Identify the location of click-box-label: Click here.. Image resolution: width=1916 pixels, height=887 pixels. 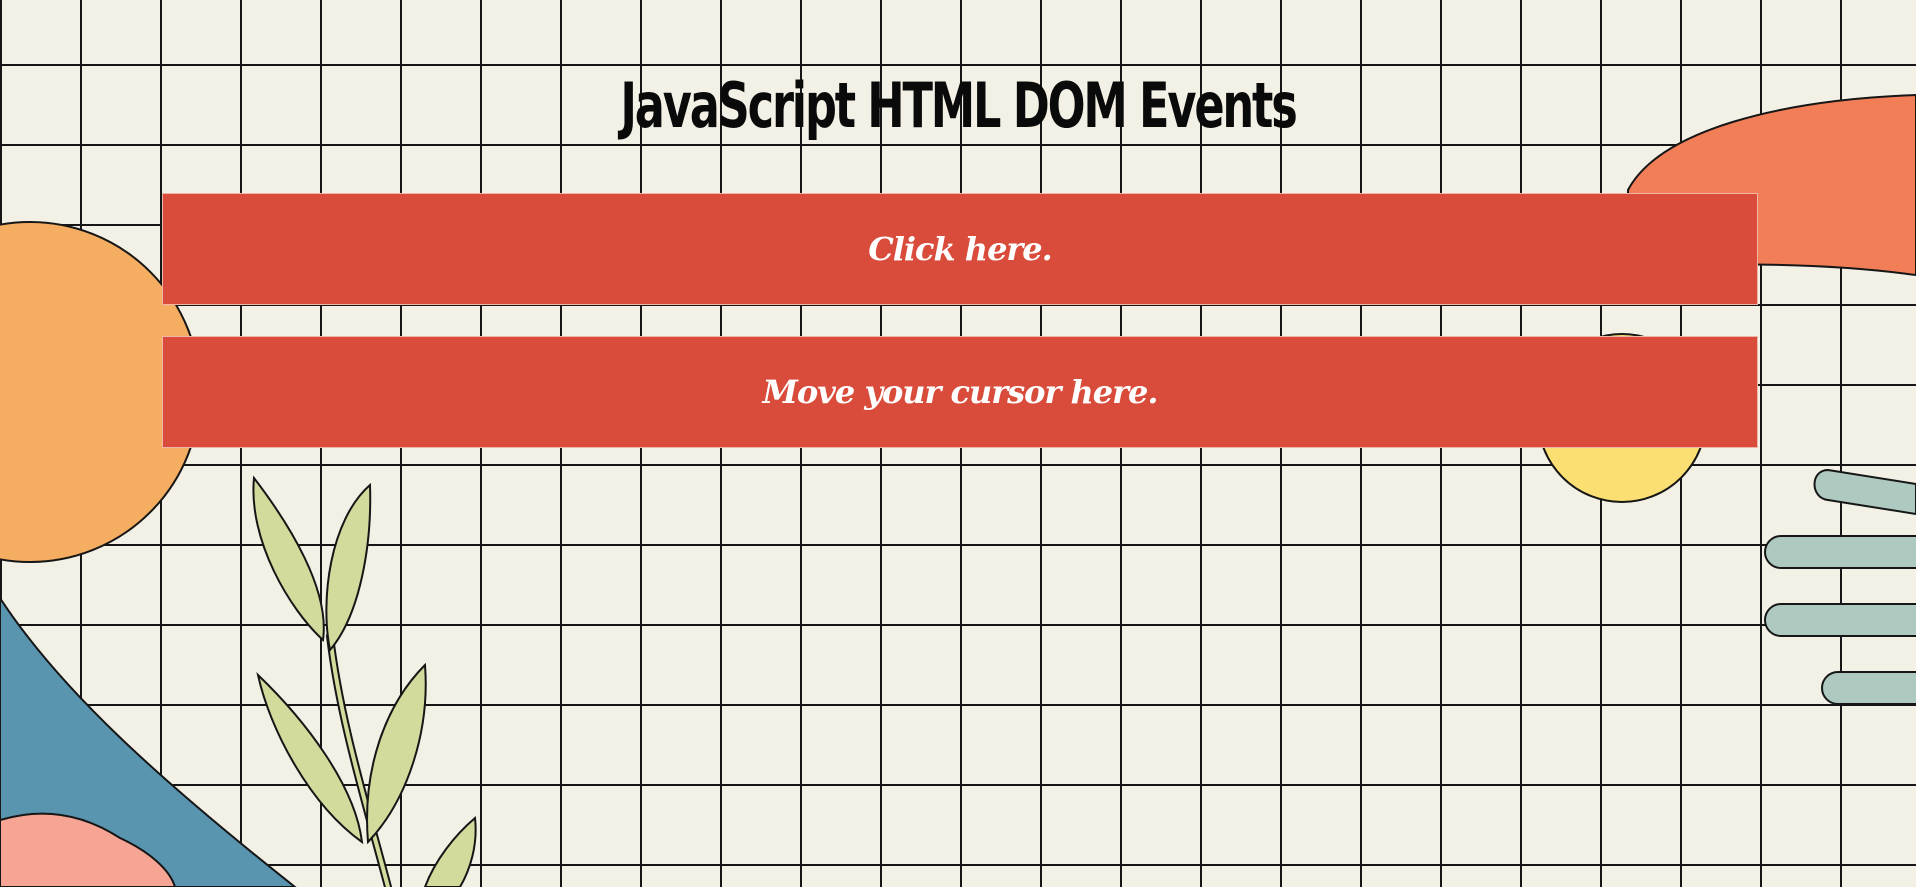
(960, 249).